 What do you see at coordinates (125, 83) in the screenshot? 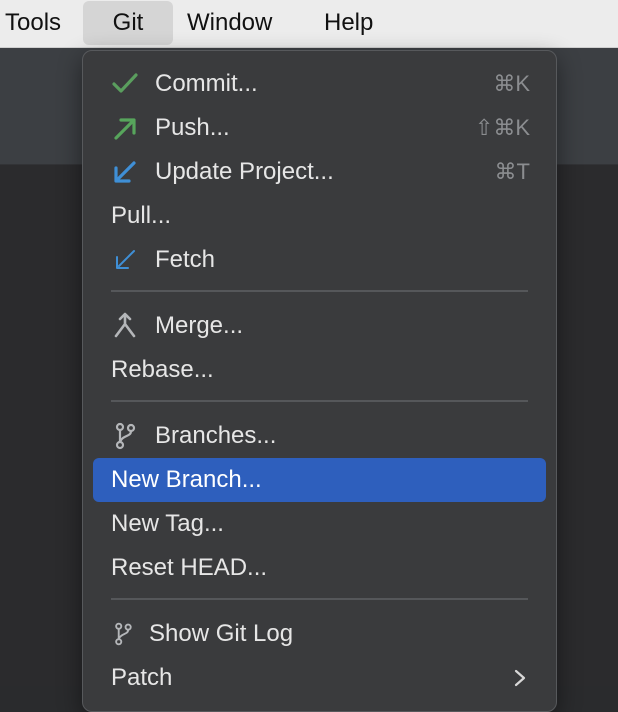
I see `check-icon` at bounding box center [125, 83].